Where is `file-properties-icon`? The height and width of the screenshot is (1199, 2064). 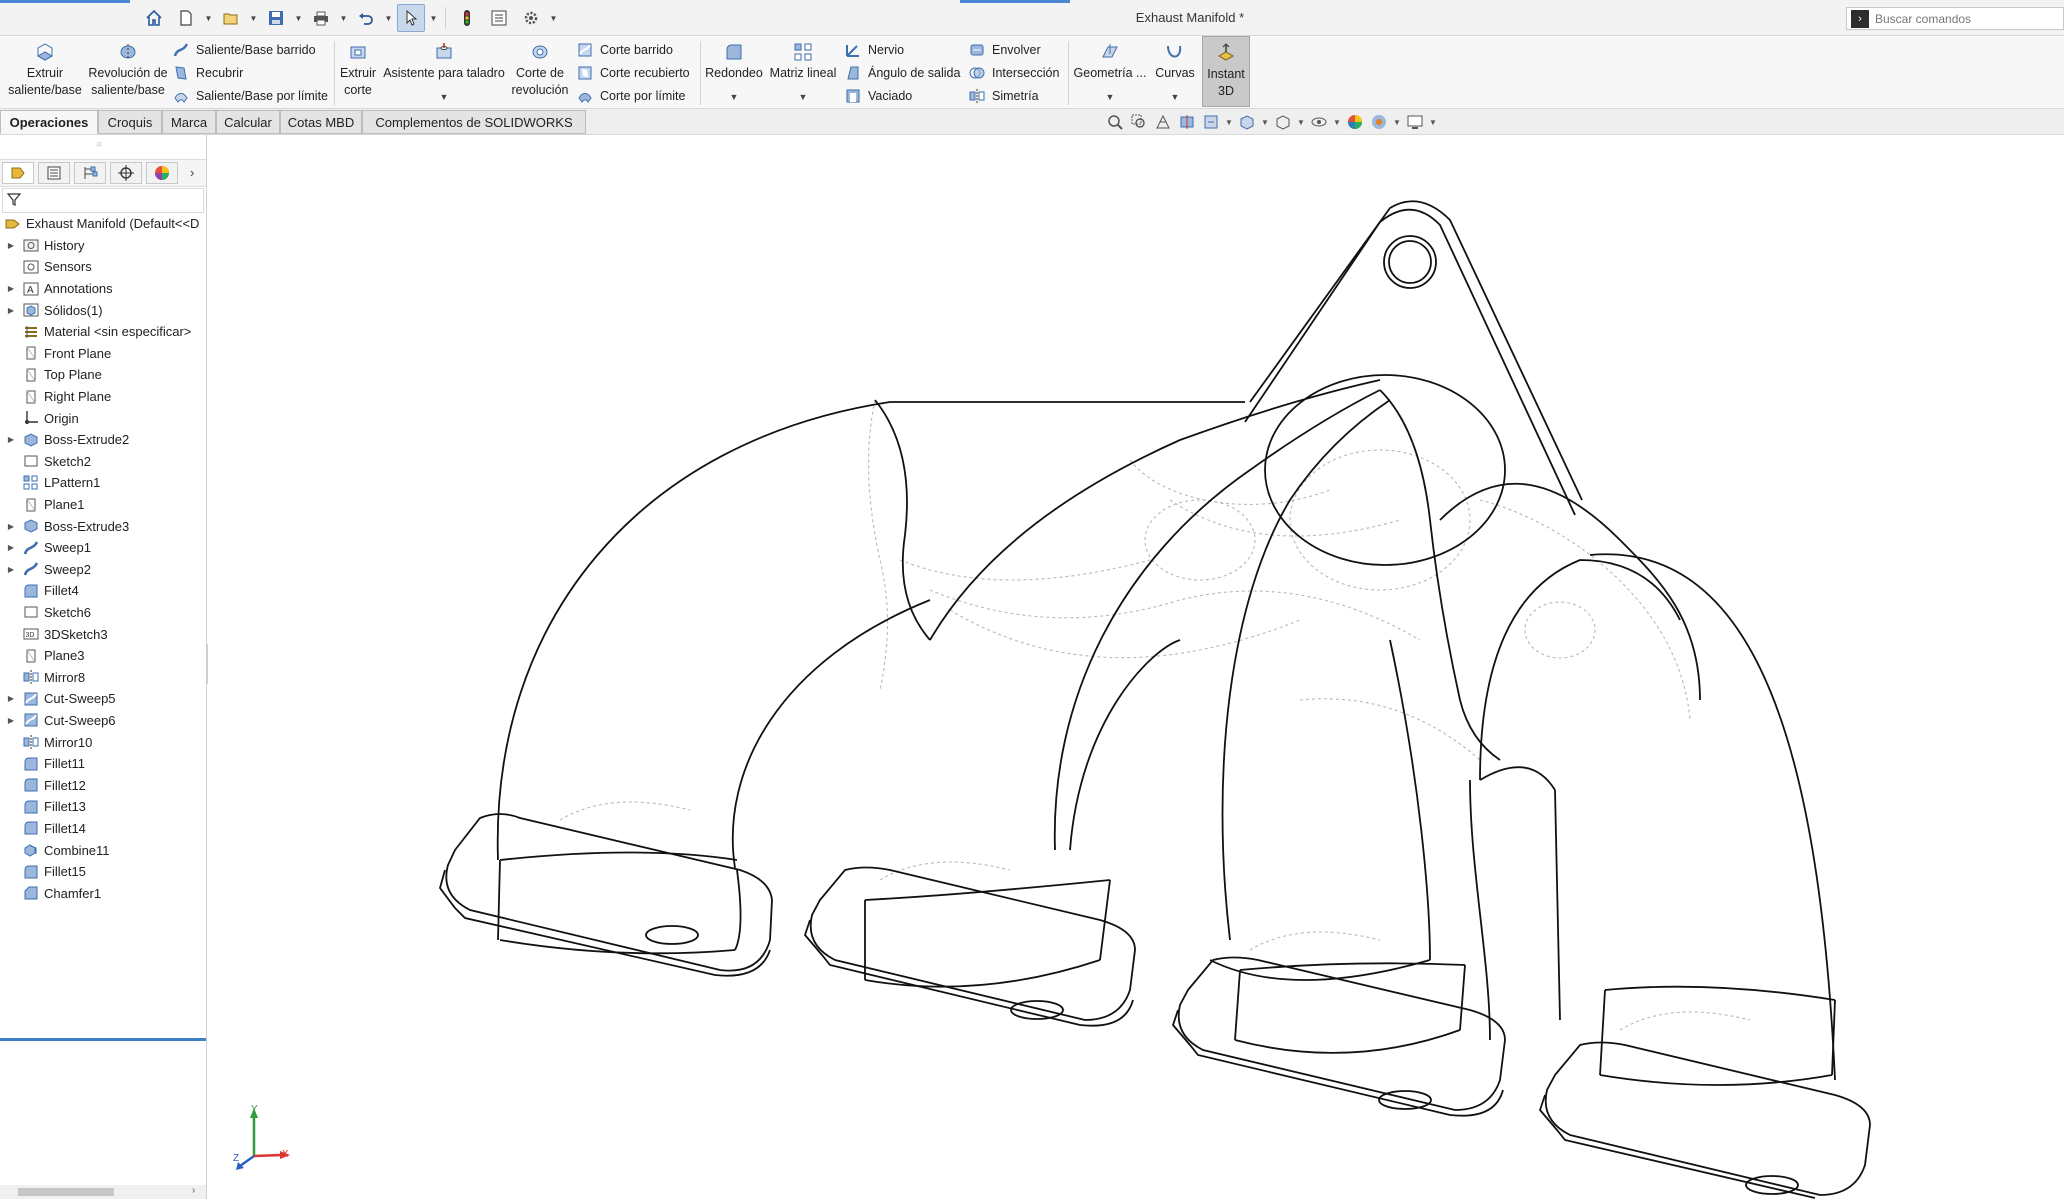 file-properties-icon is located at coordinates (499, 18).